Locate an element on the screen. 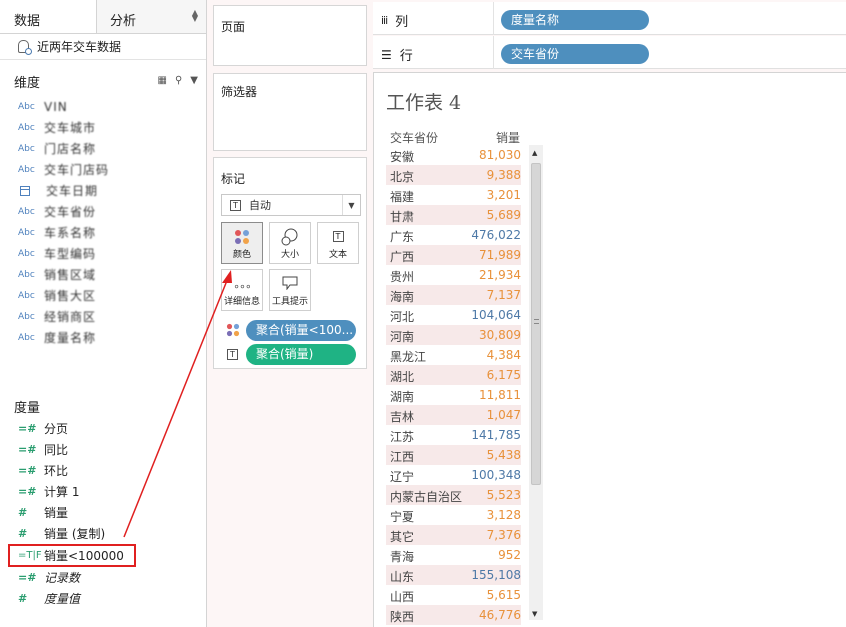 The image size is (846, 627). columns-shelf: iii 列 度量名称 is located at coordinates (609, 18).